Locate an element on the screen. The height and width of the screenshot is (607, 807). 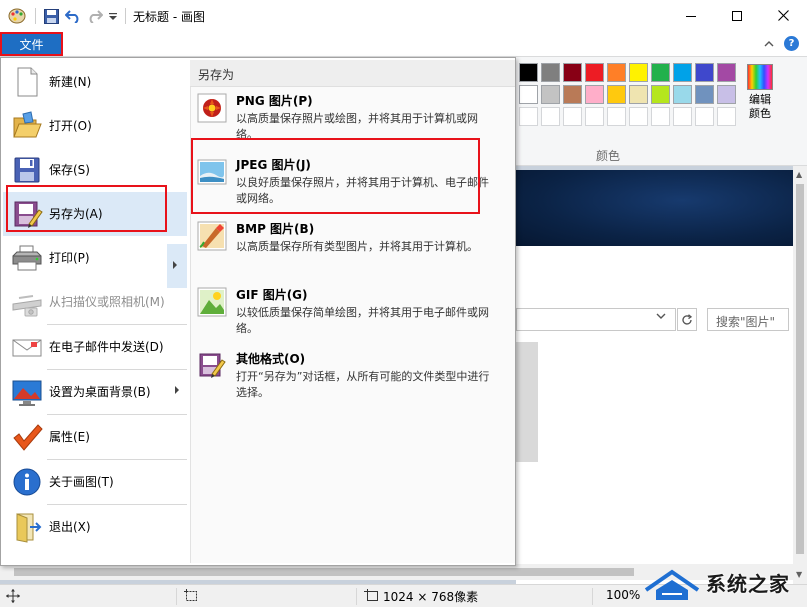
menu-item-about-label: 关于画图(T) is located at coordinates (81, 482).